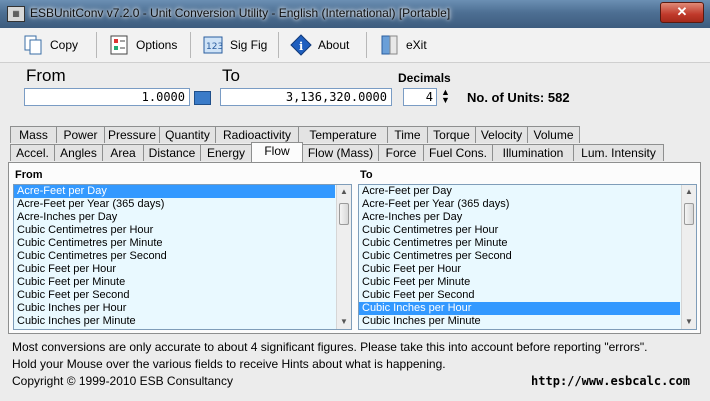 This screenshot has width=710, height=401. Describe the element at coordinates (401, 152) in the screenshot. I see `tab-force: Force` at that location.